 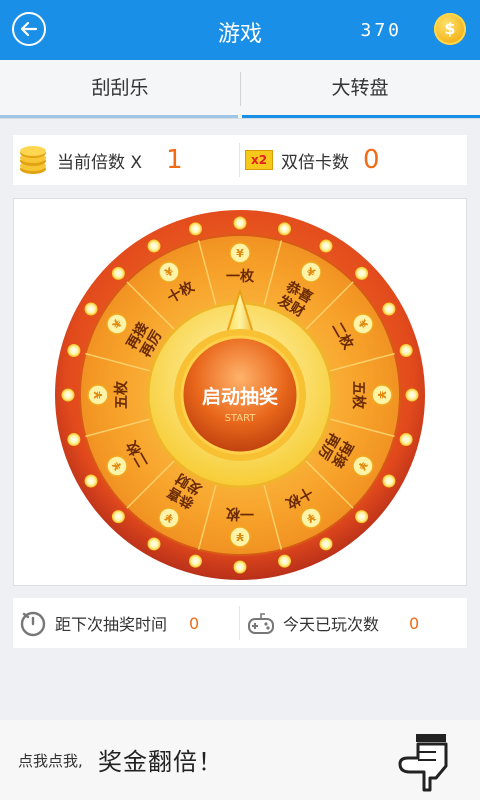 What do you see at coordinates (240, 396) in the screenshot?
I see `start-button-label: 启动抽奖` at bounding box center [240, 396].